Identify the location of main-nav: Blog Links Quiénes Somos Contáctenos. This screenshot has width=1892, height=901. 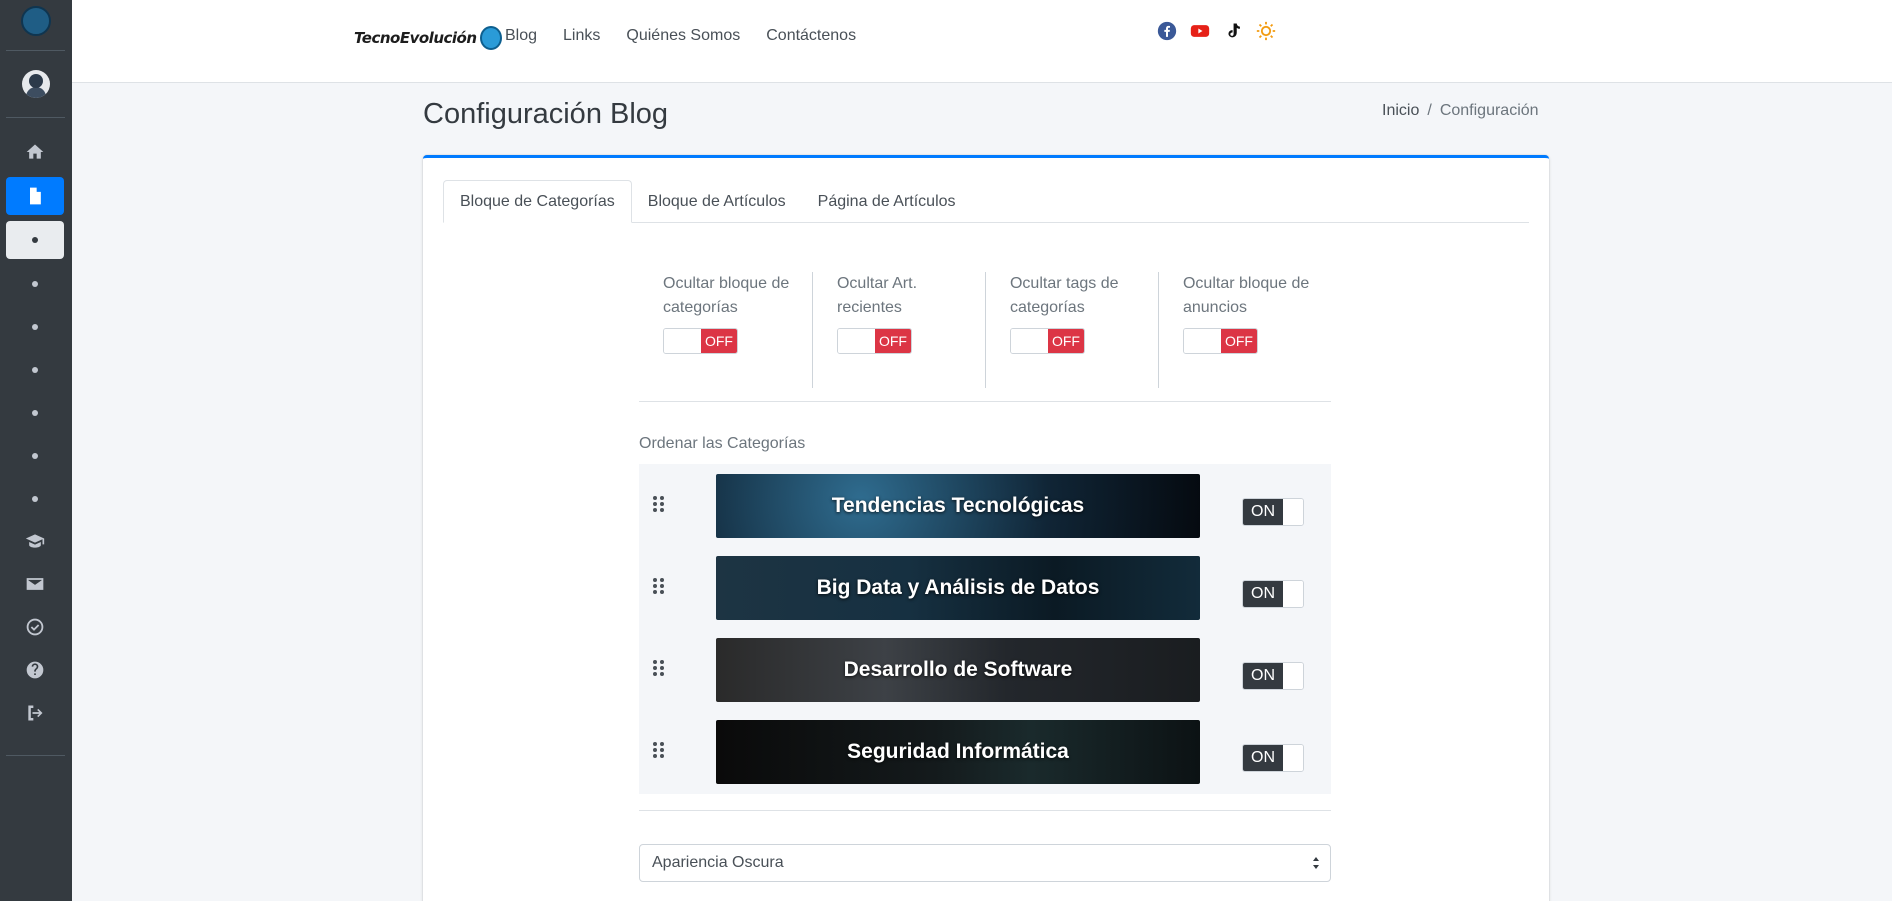
(680, 36).